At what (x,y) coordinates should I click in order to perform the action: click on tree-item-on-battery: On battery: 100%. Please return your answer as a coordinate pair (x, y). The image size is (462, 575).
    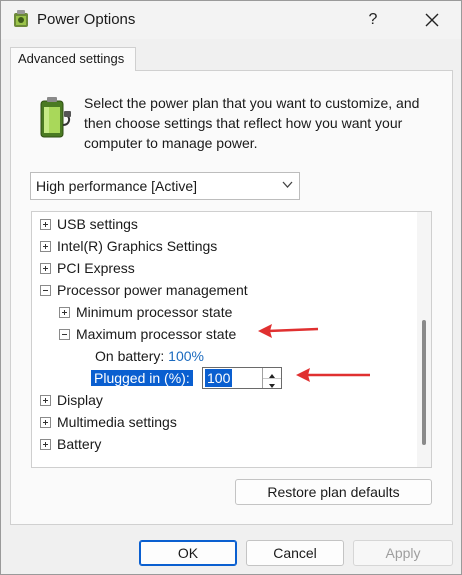
    Looking at the image, I should click on (149, 356).